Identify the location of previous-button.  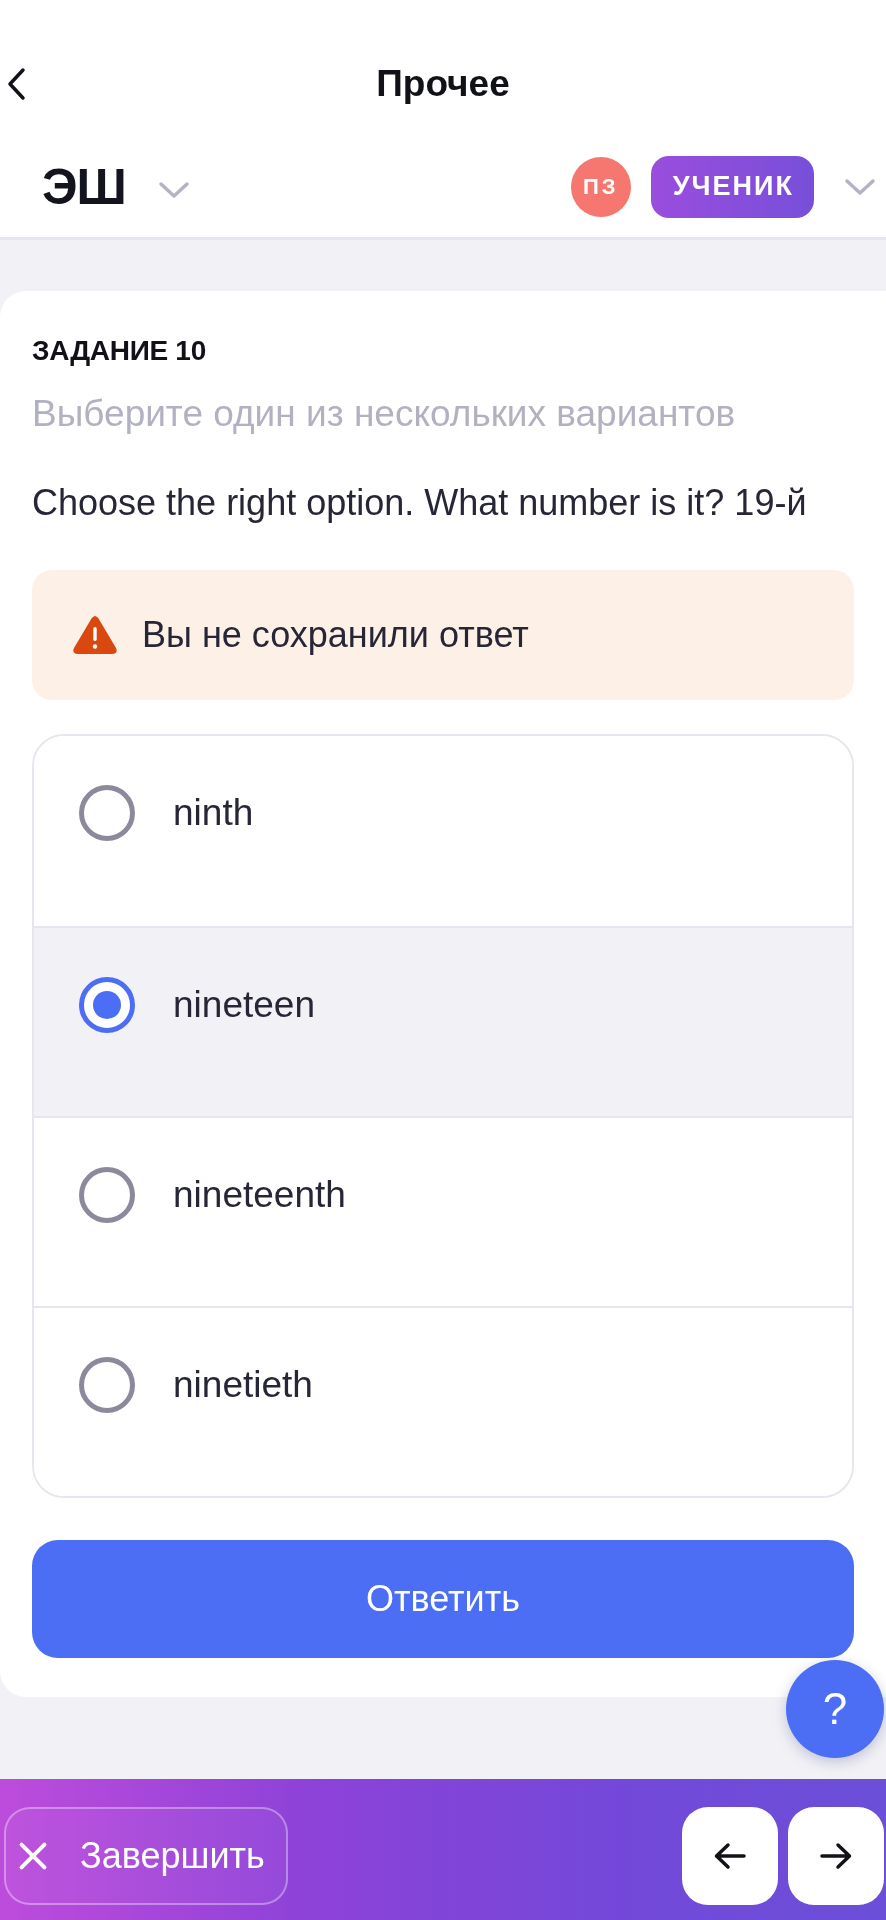
(730, 1856).